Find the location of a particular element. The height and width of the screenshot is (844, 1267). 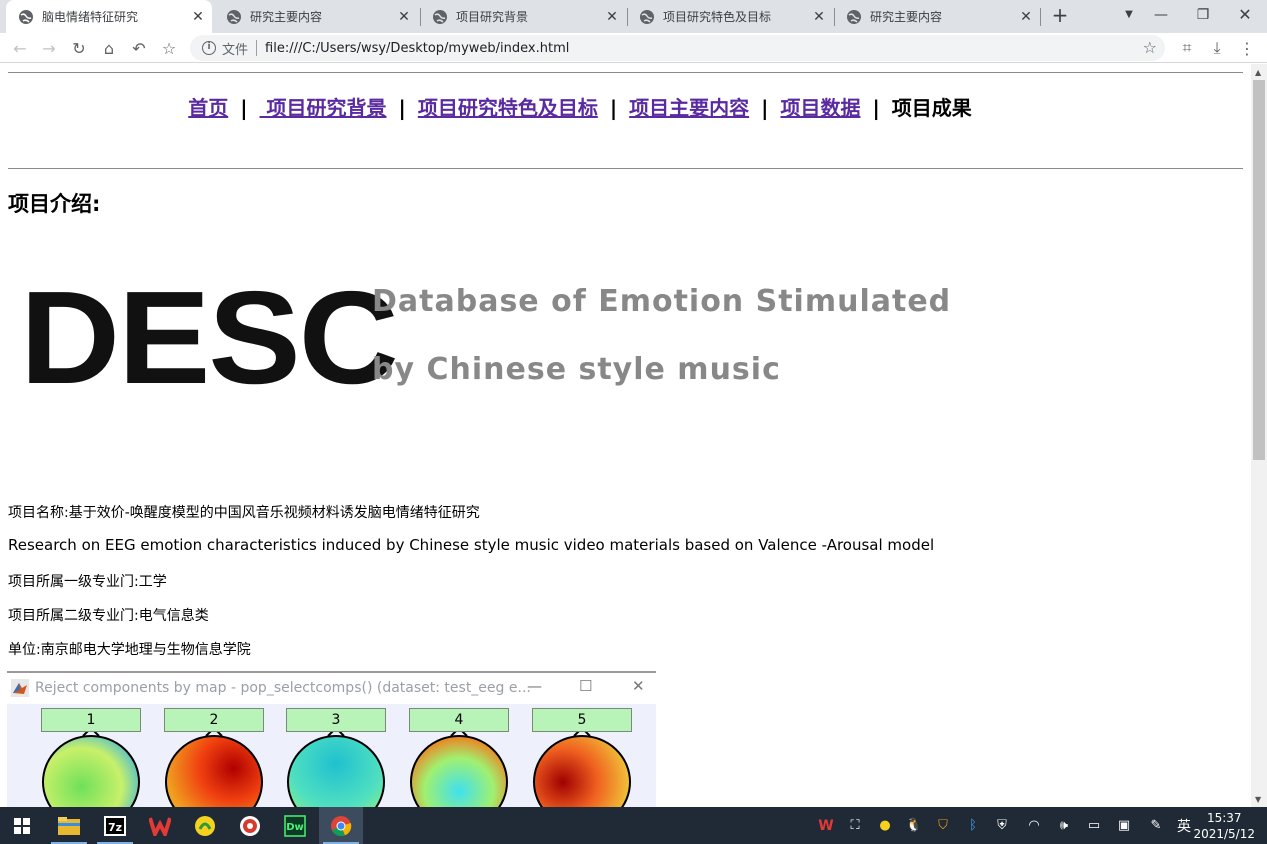

system-clock: 15:37 2021/5/12 is located at coordinates (1224, 826).